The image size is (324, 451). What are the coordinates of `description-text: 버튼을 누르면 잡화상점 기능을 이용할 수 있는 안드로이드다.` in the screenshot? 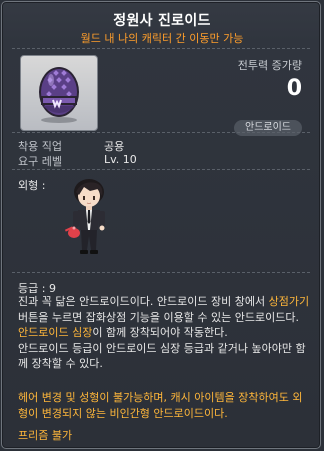 It's located at (158, 317).